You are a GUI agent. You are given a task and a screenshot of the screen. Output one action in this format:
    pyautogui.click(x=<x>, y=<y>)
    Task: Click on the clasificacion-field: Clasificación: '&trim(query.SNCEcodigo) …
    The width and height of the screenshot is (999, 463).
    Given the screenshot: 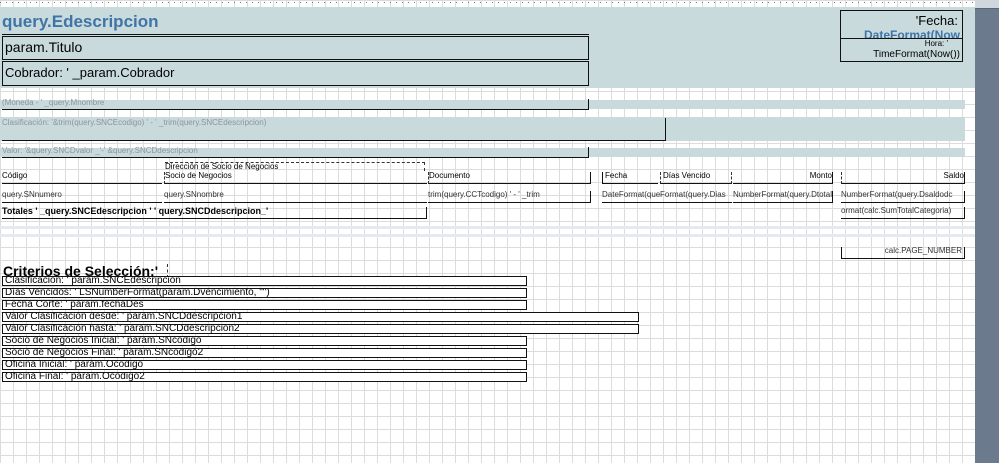 What is the action you would take?
    pyautogui.click(x=334, y=129)
    